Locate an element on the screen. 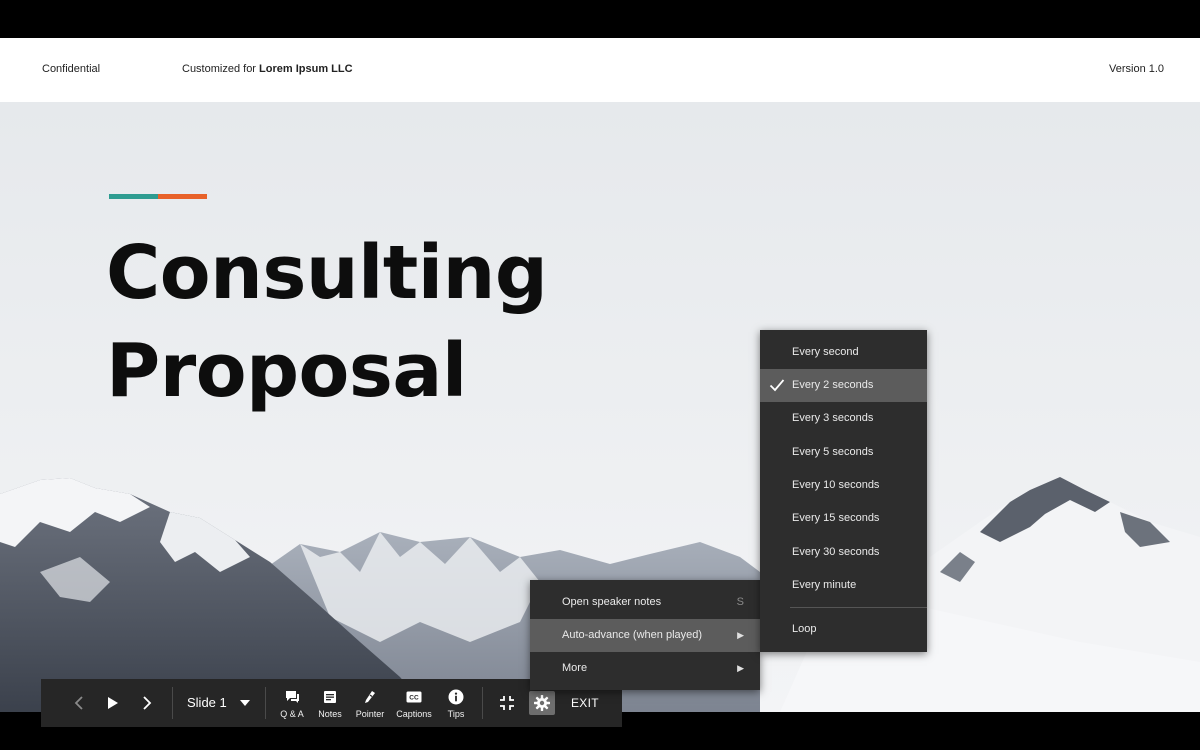 The image size is (1200, 750). next-slide-button is located at coordinates (147, 703).